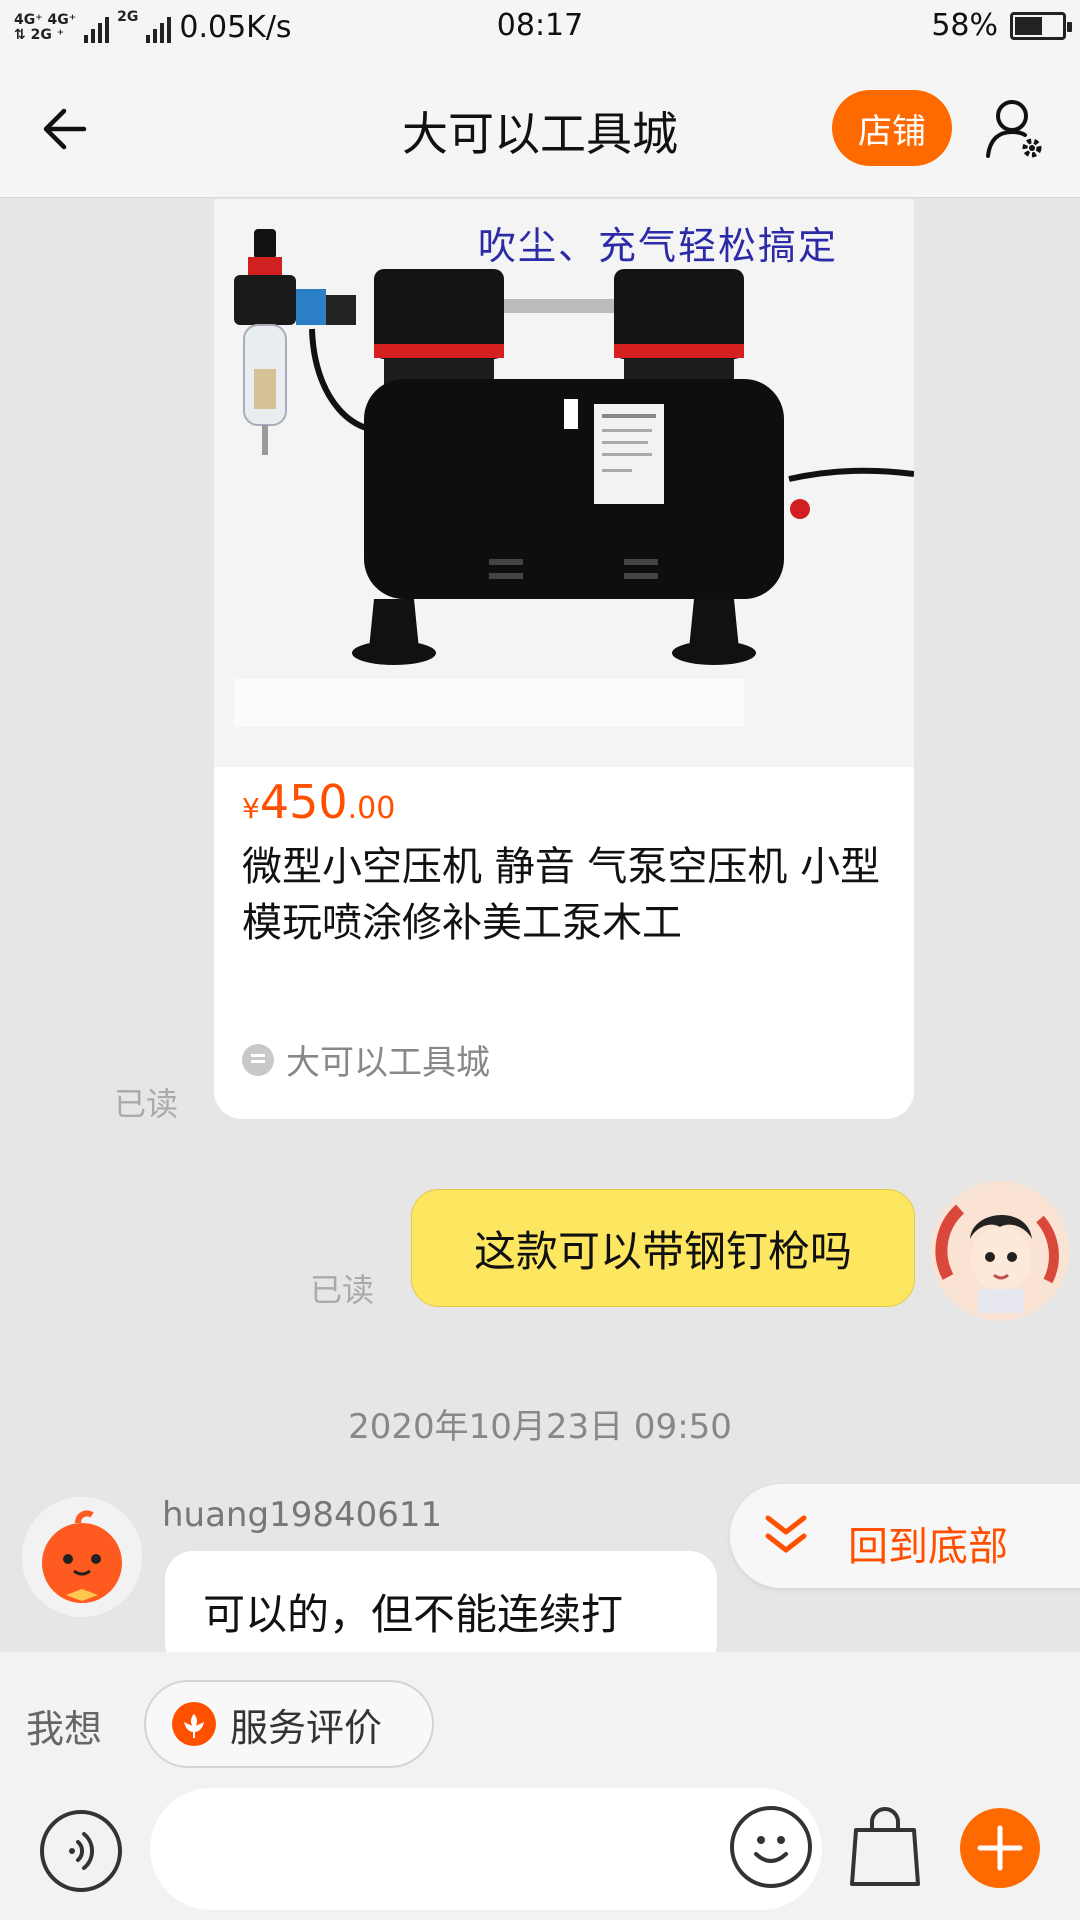  I want to click on status-right: 58%, so click(1001, 25).